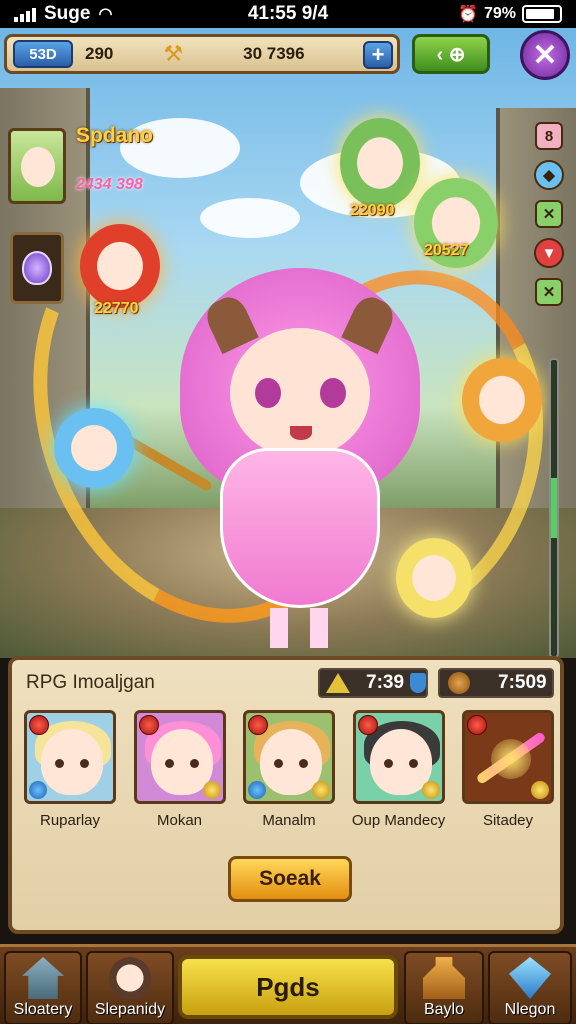  What do you see at coordinates (451, 54) in the screenshot?
I see `nav-back-button: ‹ ⊕` at bounding box center [451, 54].